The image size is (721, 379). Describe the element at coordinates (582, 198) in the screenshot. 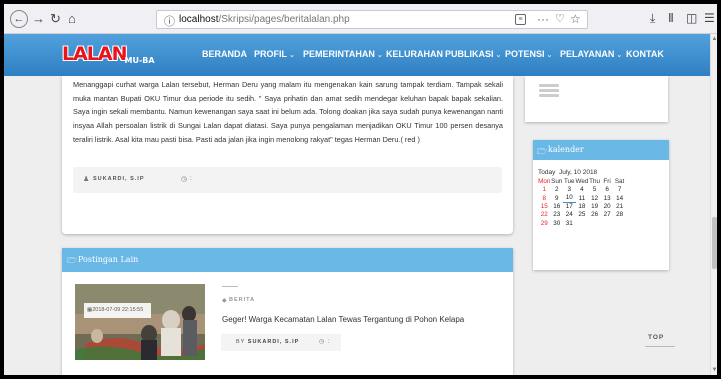

I see `calendar-day: 11` at that location.